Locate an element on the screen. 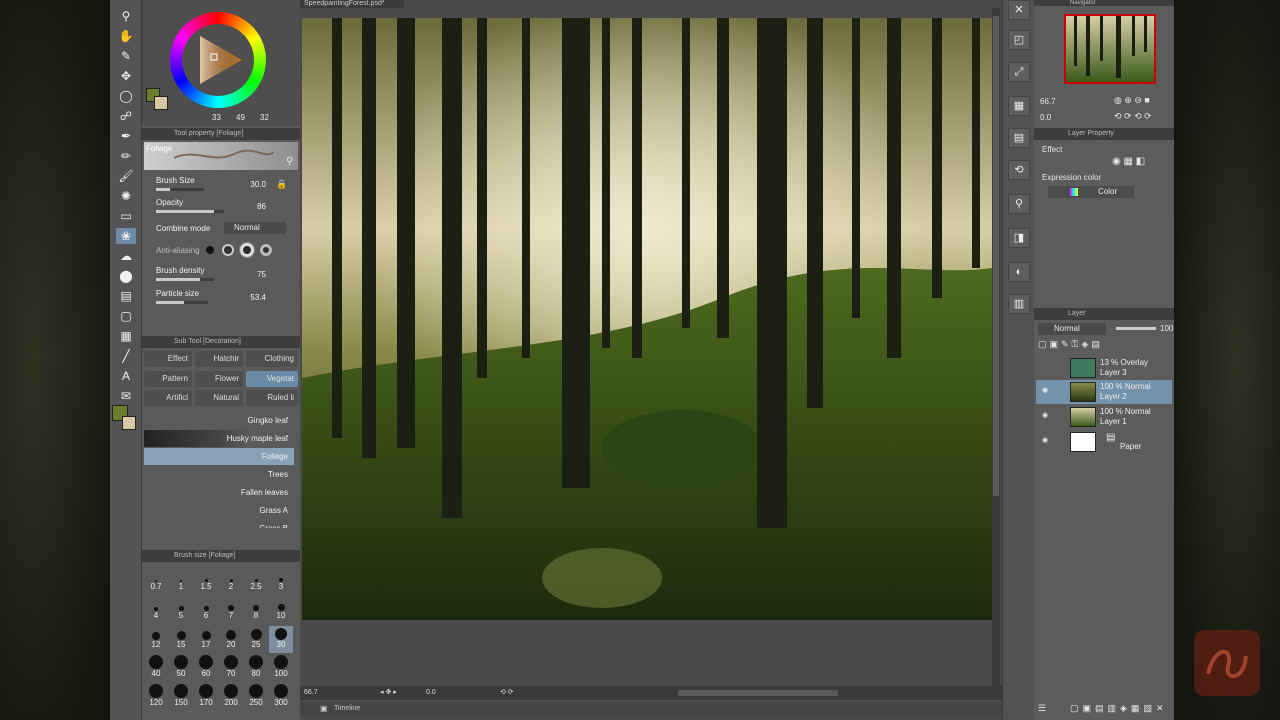 The height and width of the screenshot is (720, 1280). brush-item-foliage: Foliage is located at coordinates (219, 456).